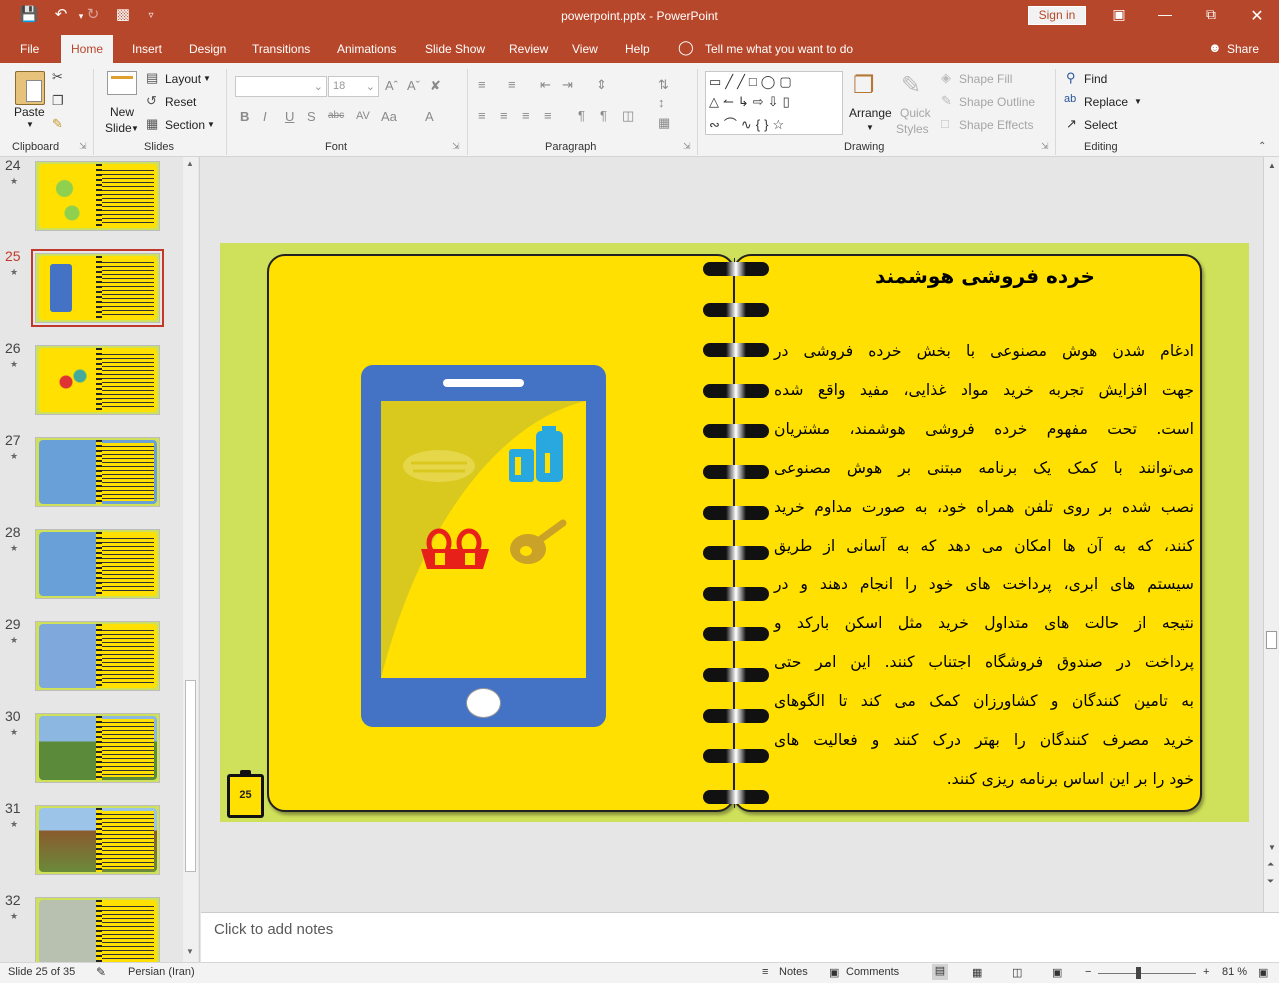 The image size is (1279, 983). Describe the element at coordinates (1262, 146) in the screenshot. I see `collapse-ribbon-icon: ⌃` at that location.